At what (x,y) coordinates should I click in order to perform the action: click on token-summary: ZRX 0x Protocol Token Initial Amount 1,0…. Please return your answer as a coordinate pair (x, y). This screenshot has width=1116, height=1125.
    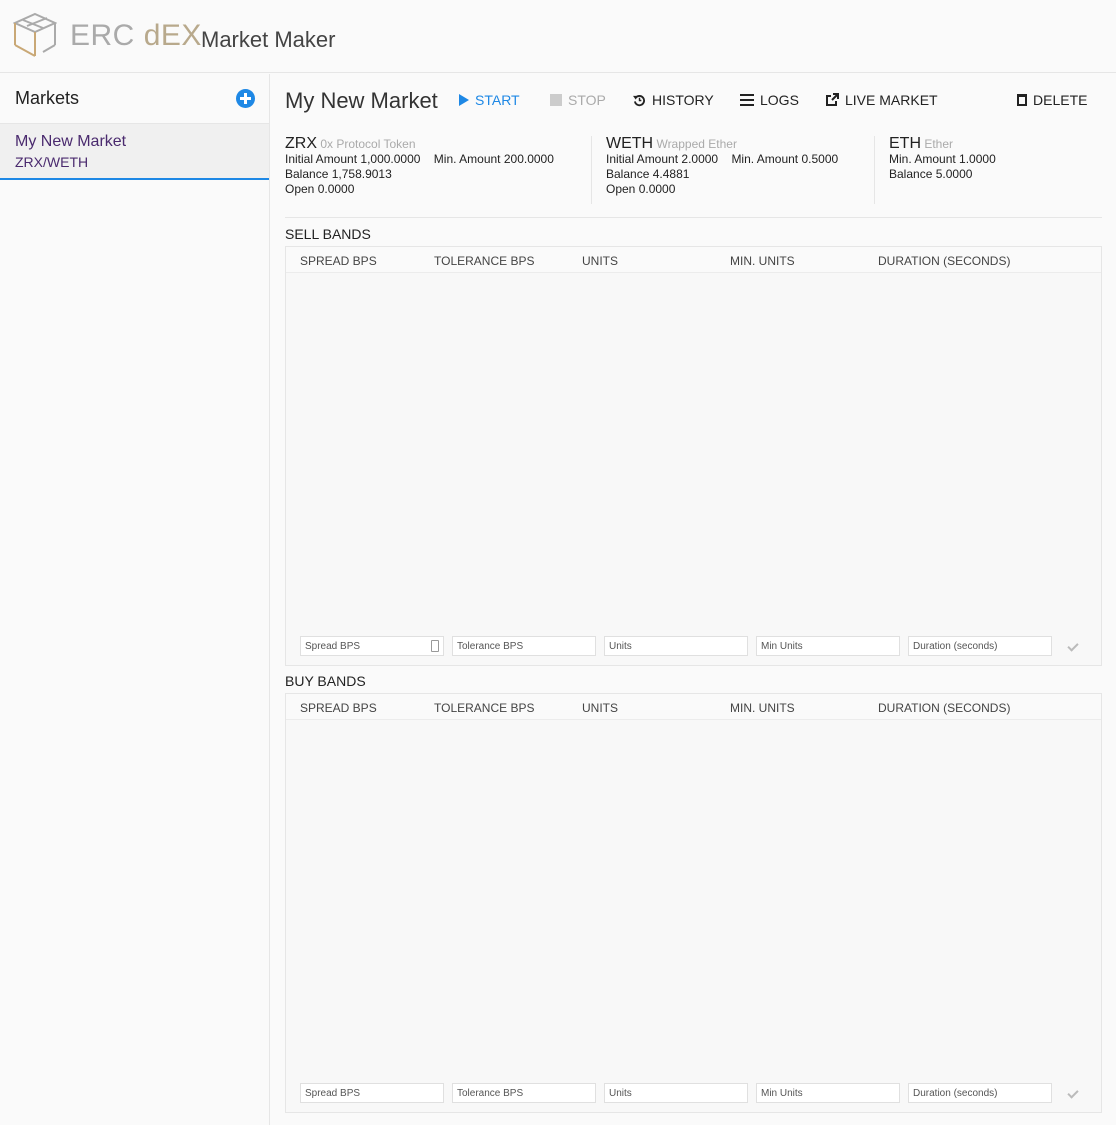
    Looking at the image, I should click on (693, 176).